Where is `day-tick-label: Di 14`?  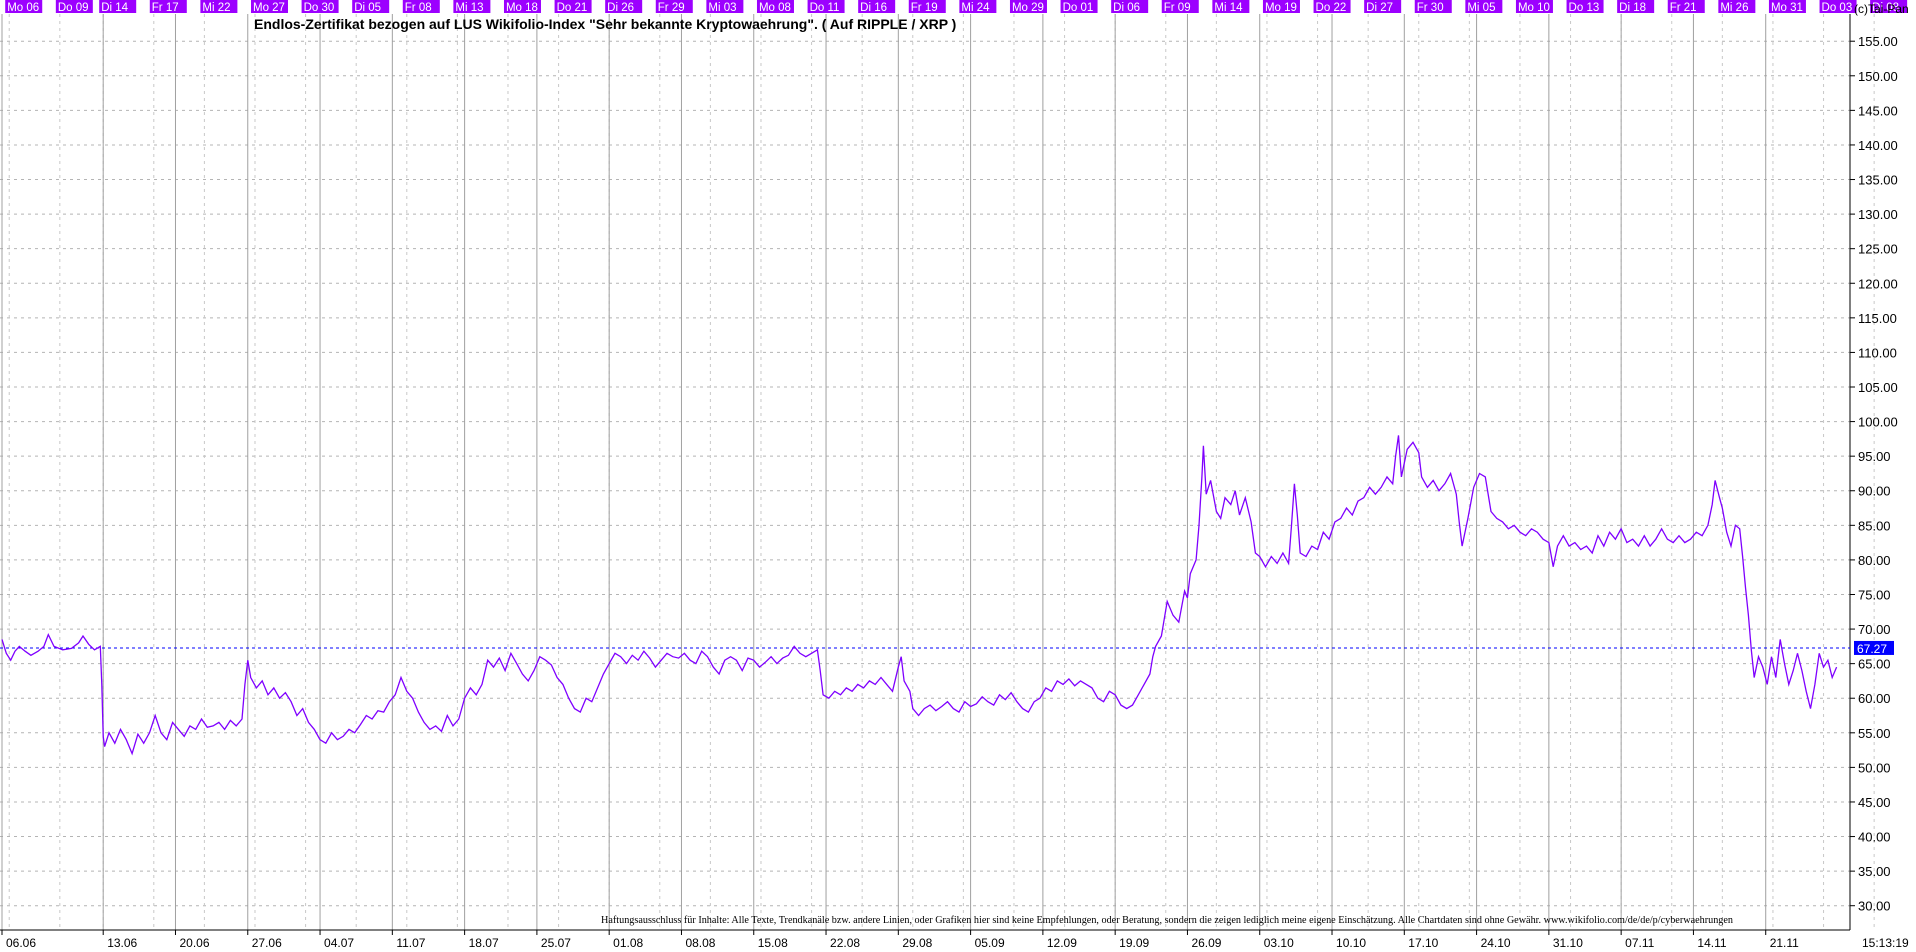
day-tick-label: Di 14 is located at coordinates (114, 8).